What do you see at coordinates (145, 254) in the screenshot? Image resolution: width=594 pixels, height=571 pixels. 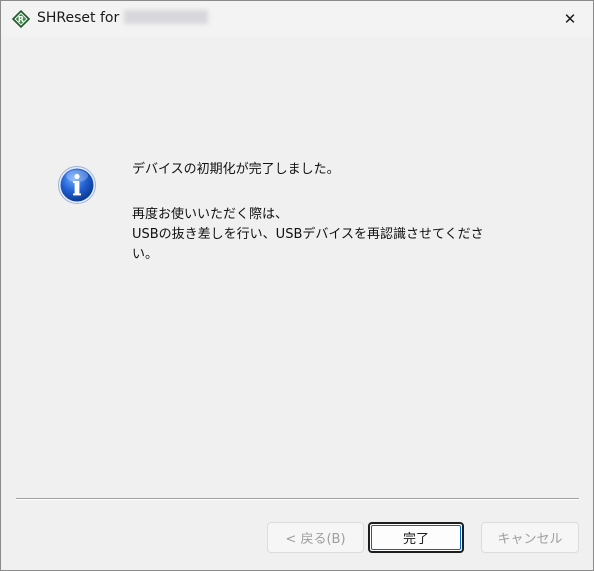 I see `message-line-4: い。` at bounding box center [145, 254].